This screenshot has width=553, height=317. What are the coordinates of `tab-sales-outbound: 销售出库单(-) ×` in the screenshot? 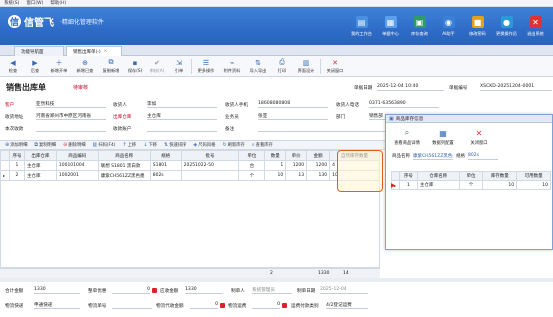 It's located at (94, 51).